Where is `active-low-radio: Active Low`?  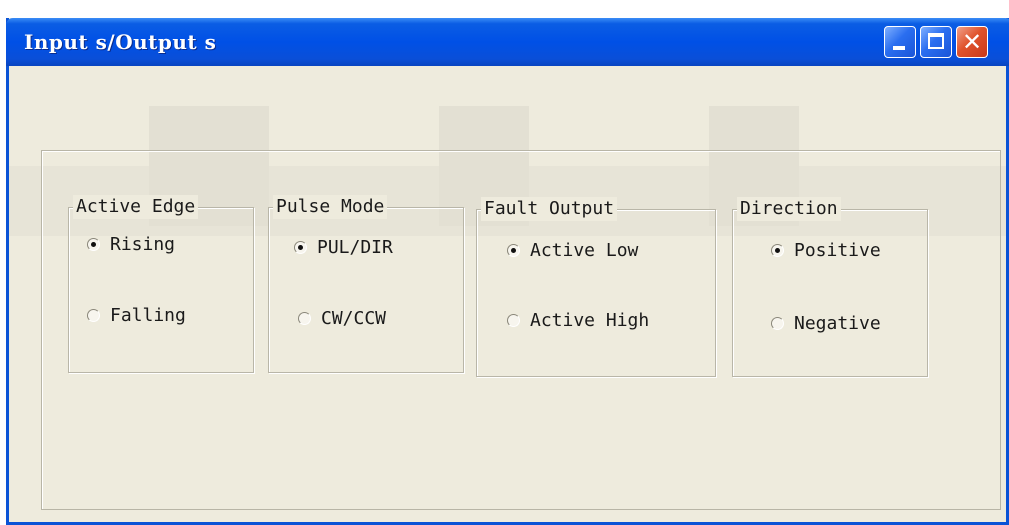
active-low-radio: Active Low is located at coordinates (572, 250).